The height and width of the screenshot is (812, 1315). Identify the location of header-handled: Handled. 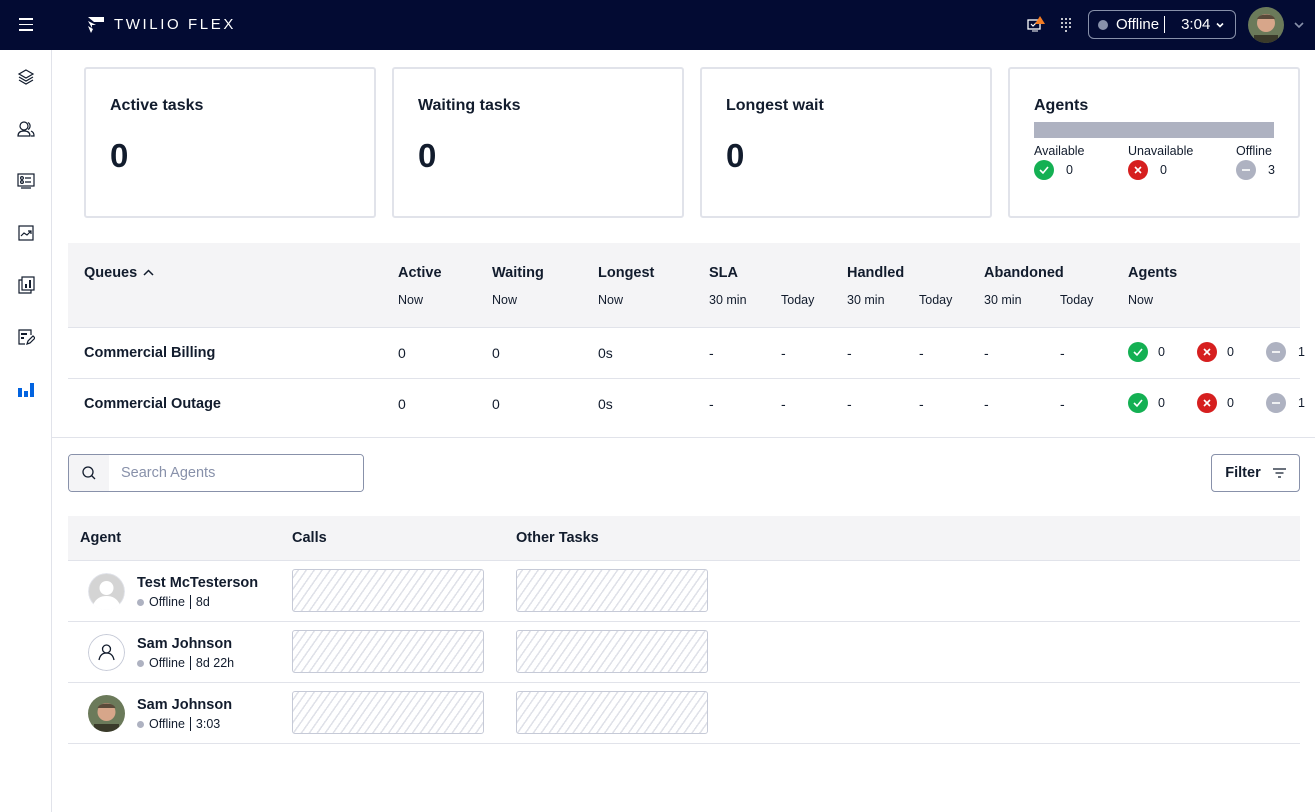
(876, 273).